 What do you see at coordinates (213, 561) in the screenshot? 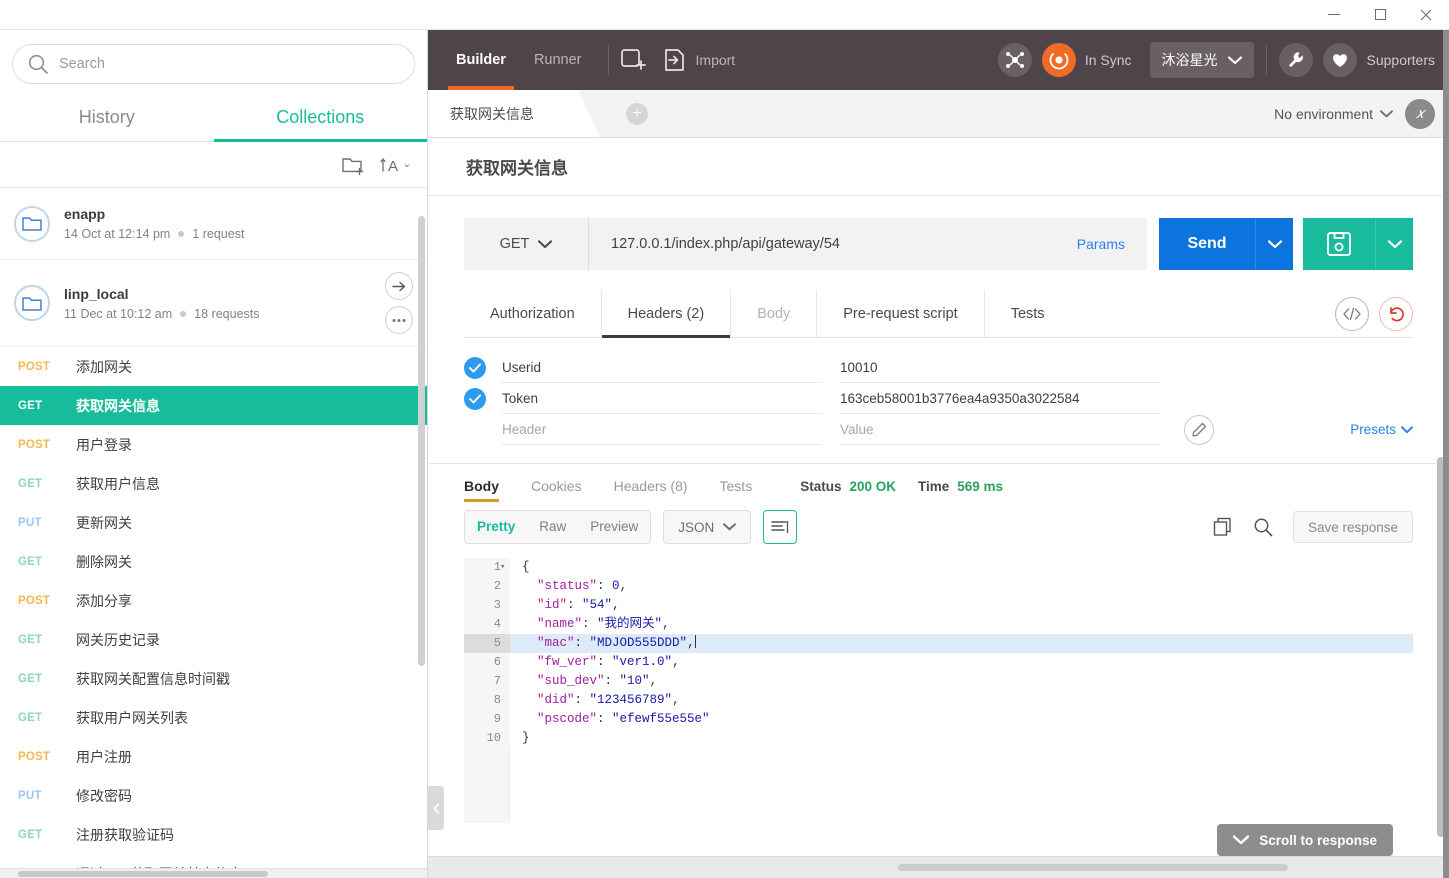
I see `request-list-item: GET 删除网关` at bounding box center [213, 561].